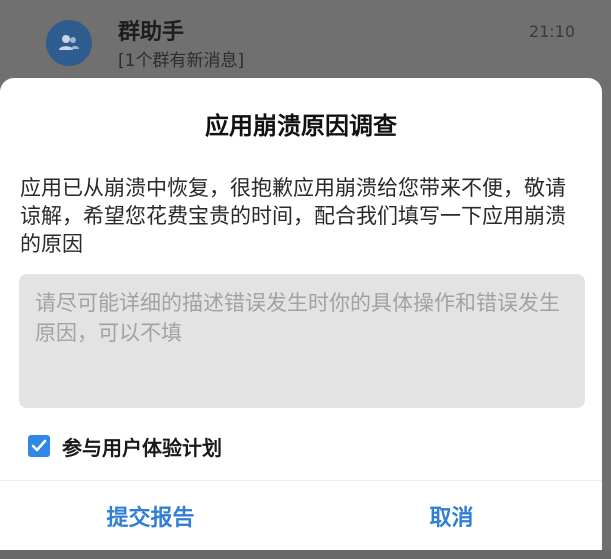  Describe the element at coordinates (39, 446) in the screenshot. I see `checkbox-checked-icon` at that location.